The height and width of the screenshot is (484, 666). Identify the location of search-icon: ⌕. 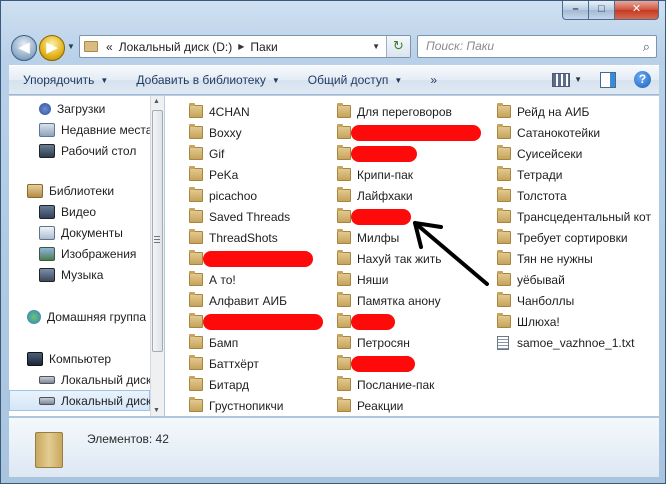
(646, 46).